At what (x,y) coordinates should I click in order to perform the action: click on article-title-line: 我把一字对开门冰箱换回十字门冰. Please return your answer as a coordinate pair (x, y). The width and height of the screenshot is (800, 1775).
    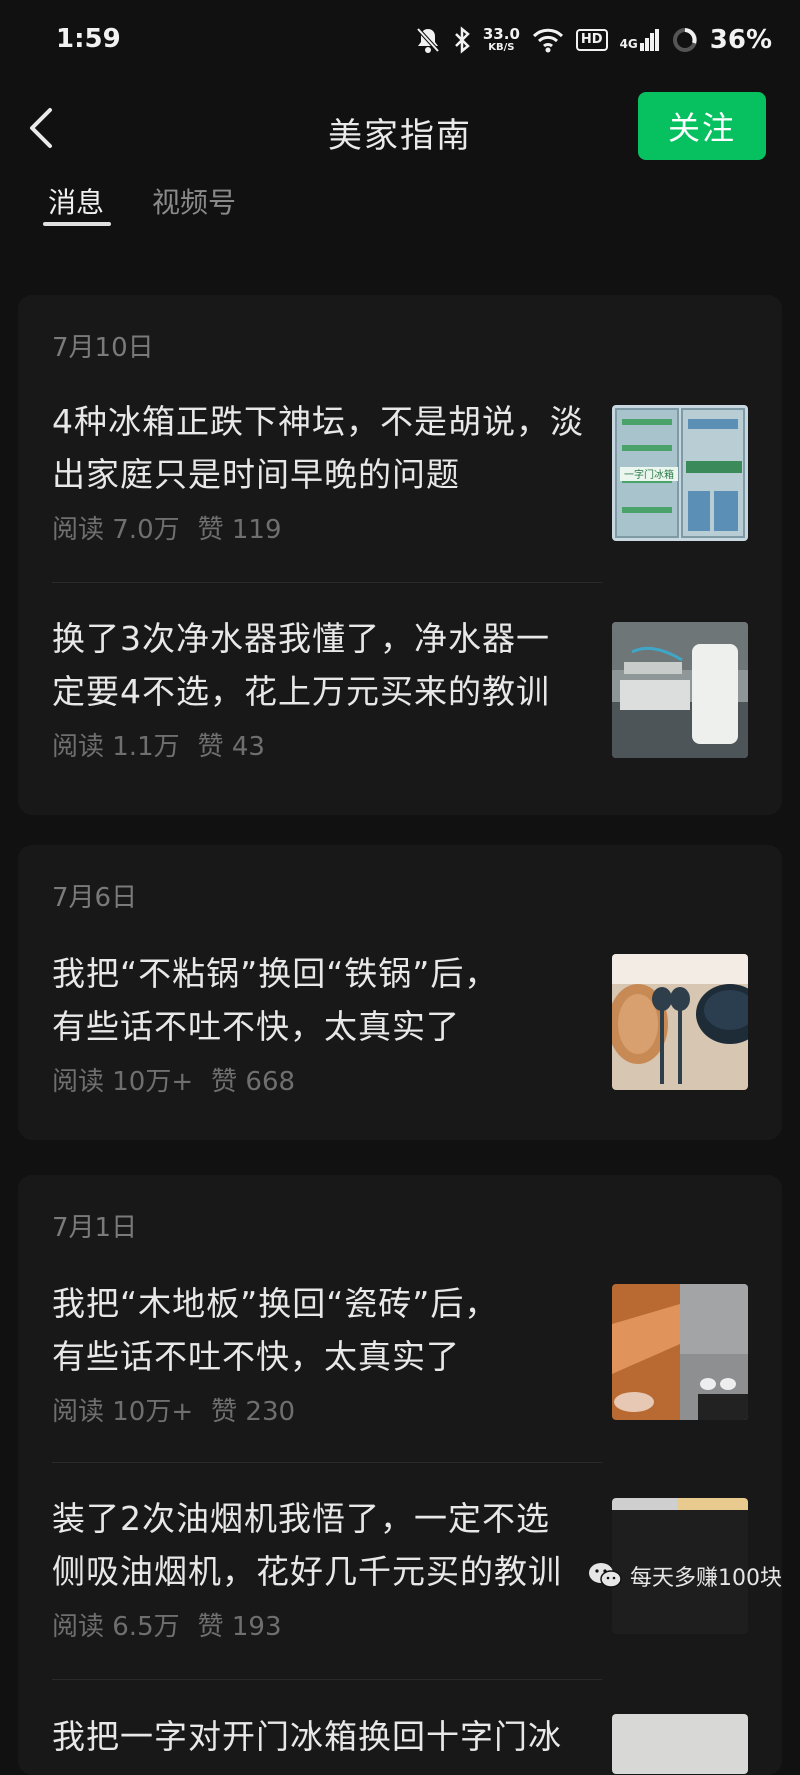
    Looking at the image, I should click on (307, 1736).